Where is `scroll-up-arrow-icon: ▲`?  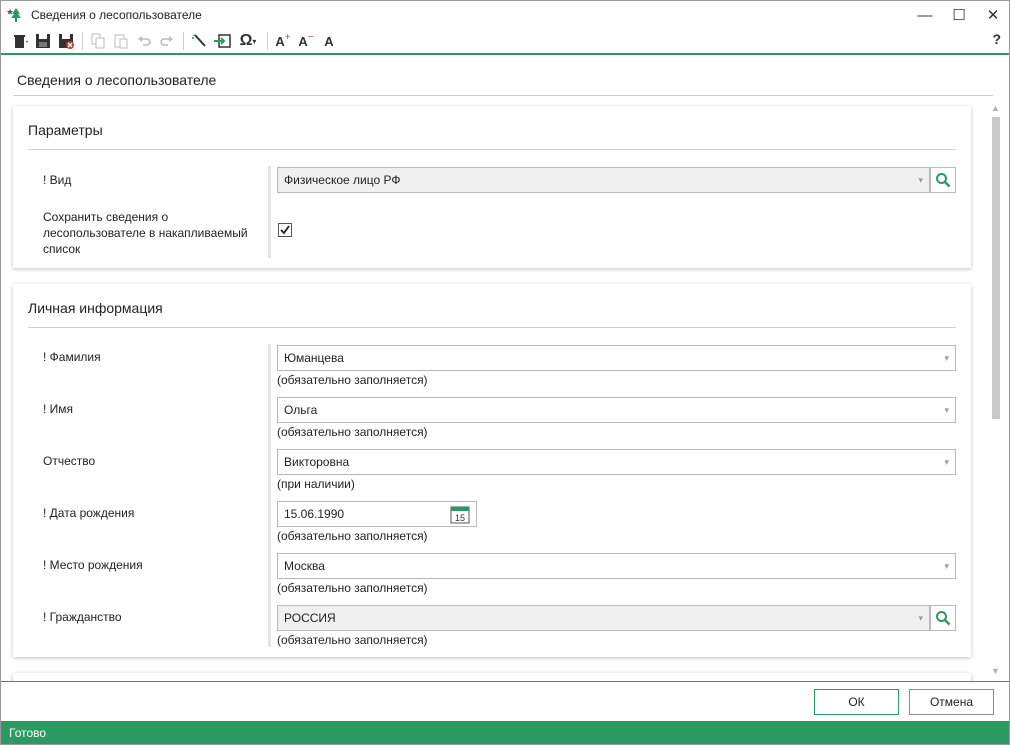 scroll-up-arrow-icon: ▲ is located at coordinates (995, 108).